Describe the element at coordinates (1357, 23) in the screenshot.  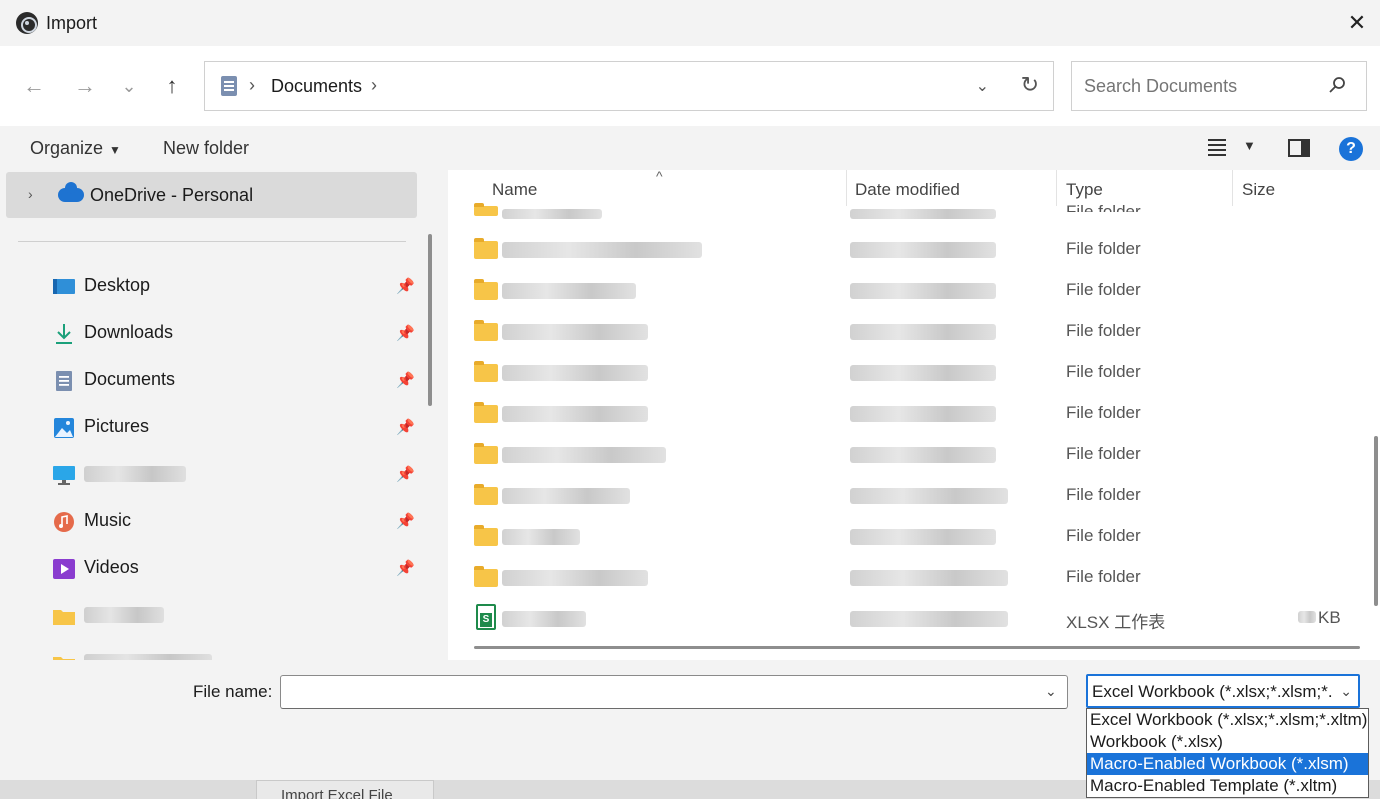
I see `close-button: ✕` at that location.